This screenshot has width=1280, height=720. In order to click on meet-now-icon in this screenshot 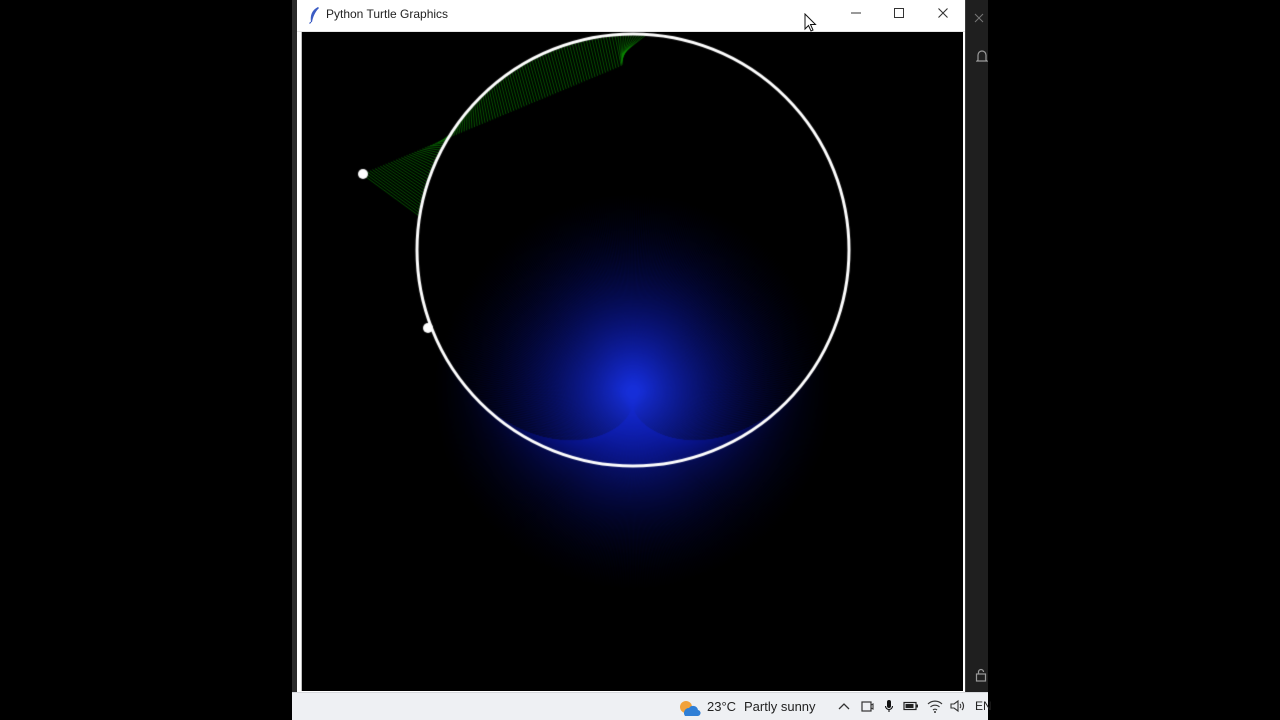, I will do `click(867, 706)`.